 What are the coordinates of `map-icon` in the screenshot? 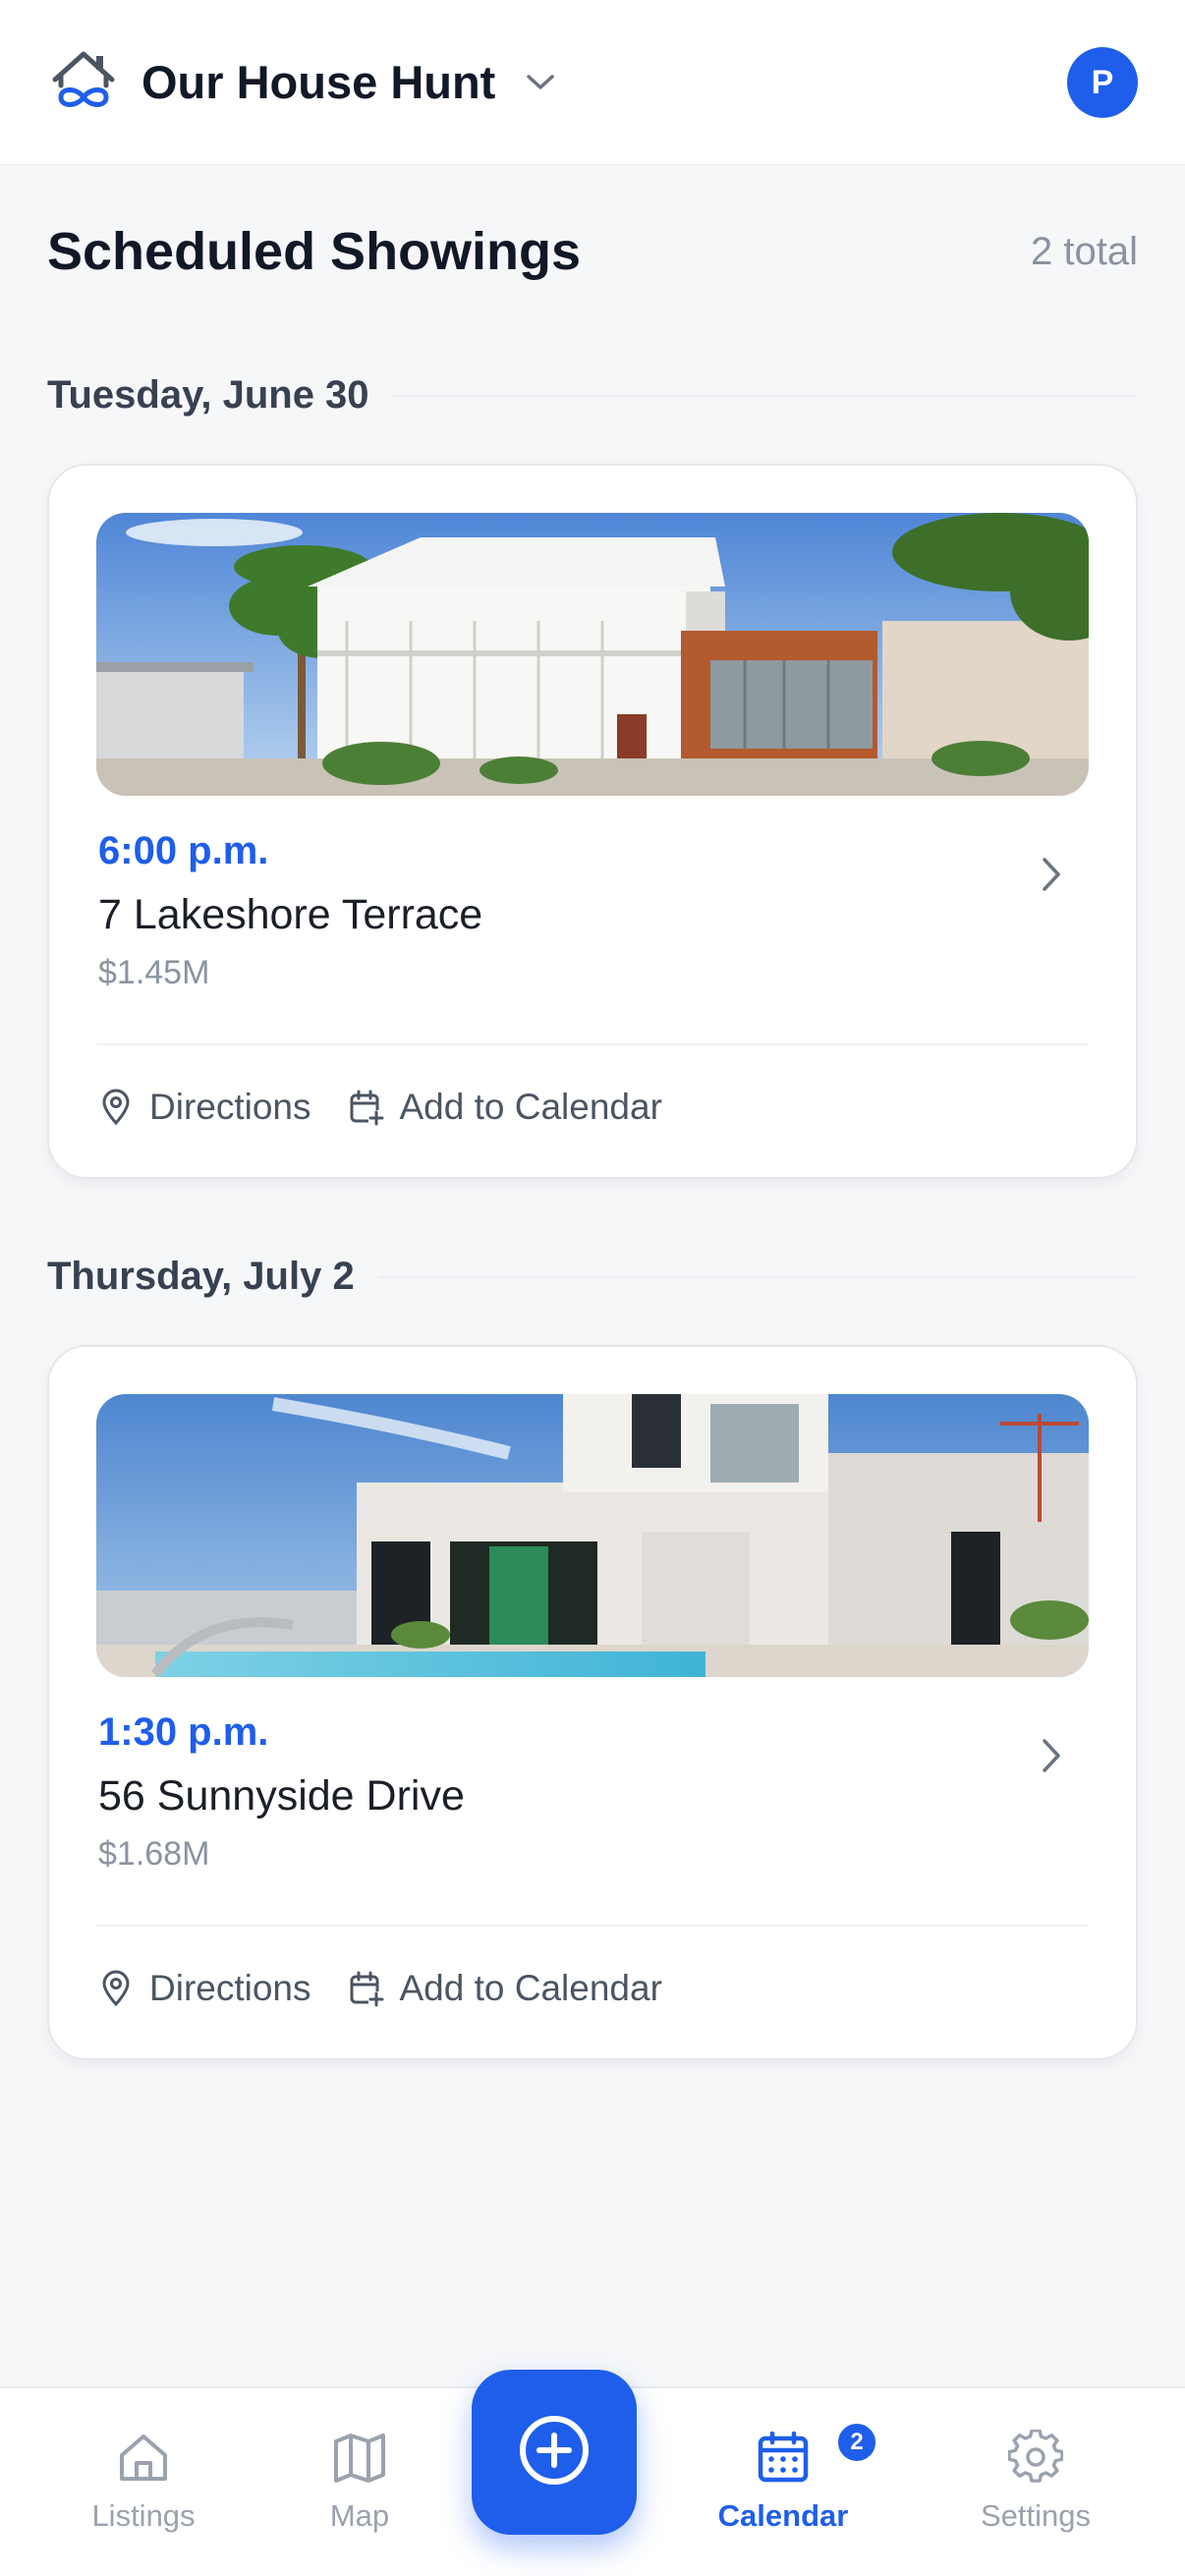 It's located at (359, 2457).